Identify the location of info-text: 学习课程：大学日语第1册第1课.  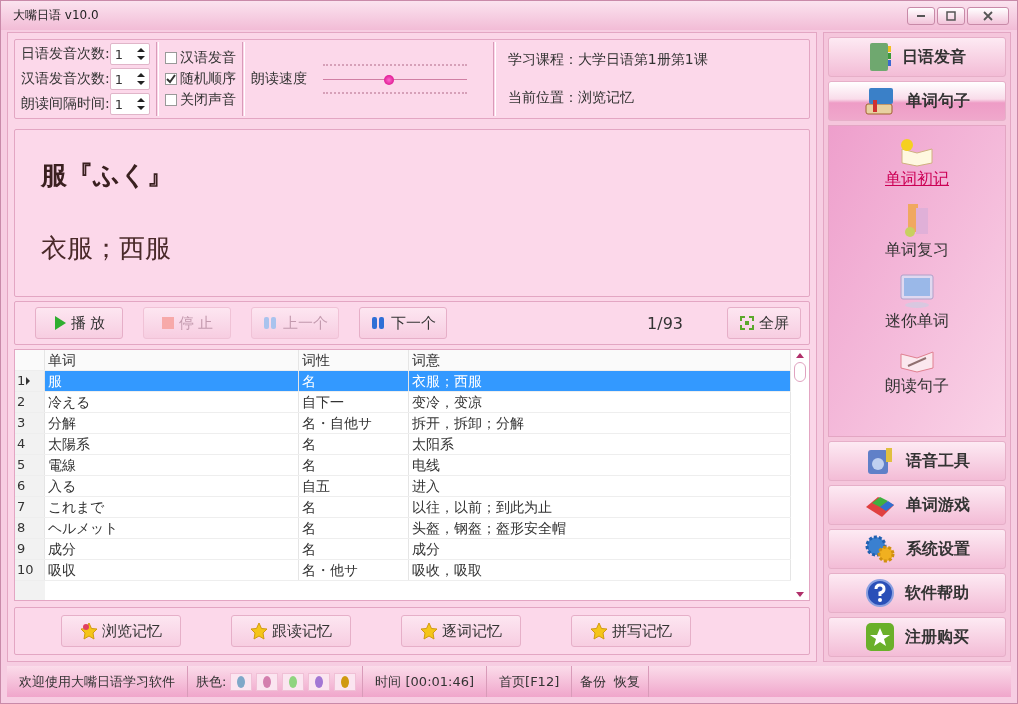
(607, 60).